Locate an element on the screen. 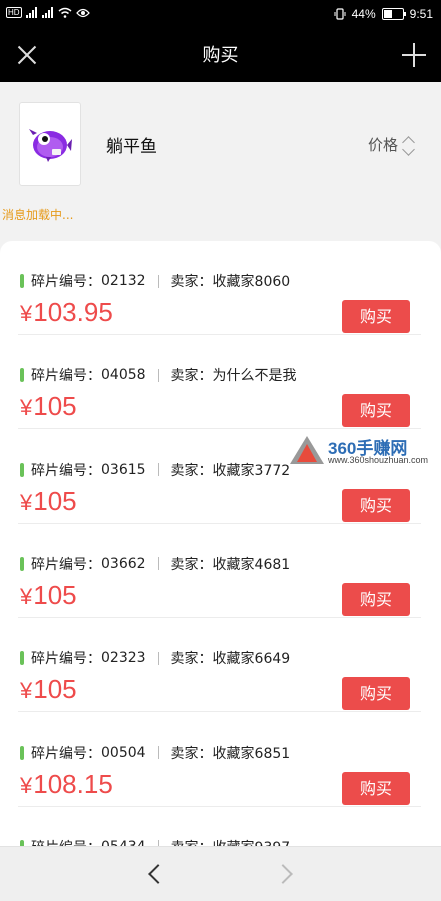  battery-icon is located at coordinates (393, 14).